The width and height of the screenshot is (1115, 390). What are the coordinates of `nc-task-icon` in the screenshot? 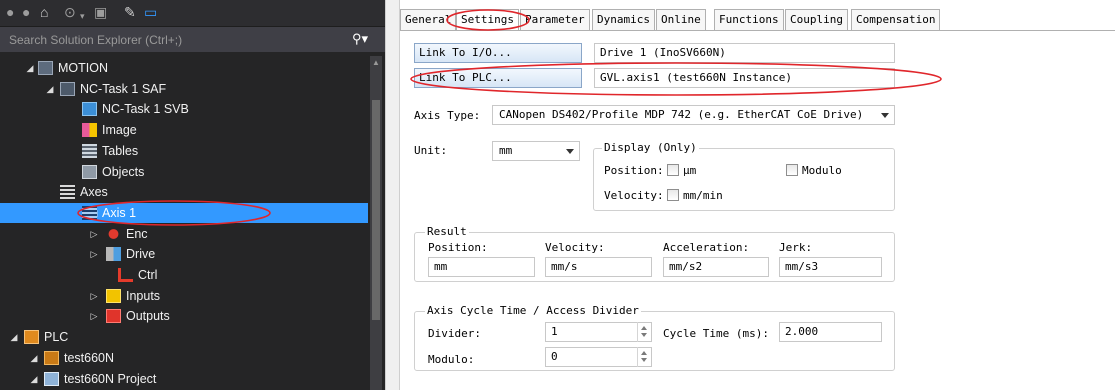 It's located at (67, 88).